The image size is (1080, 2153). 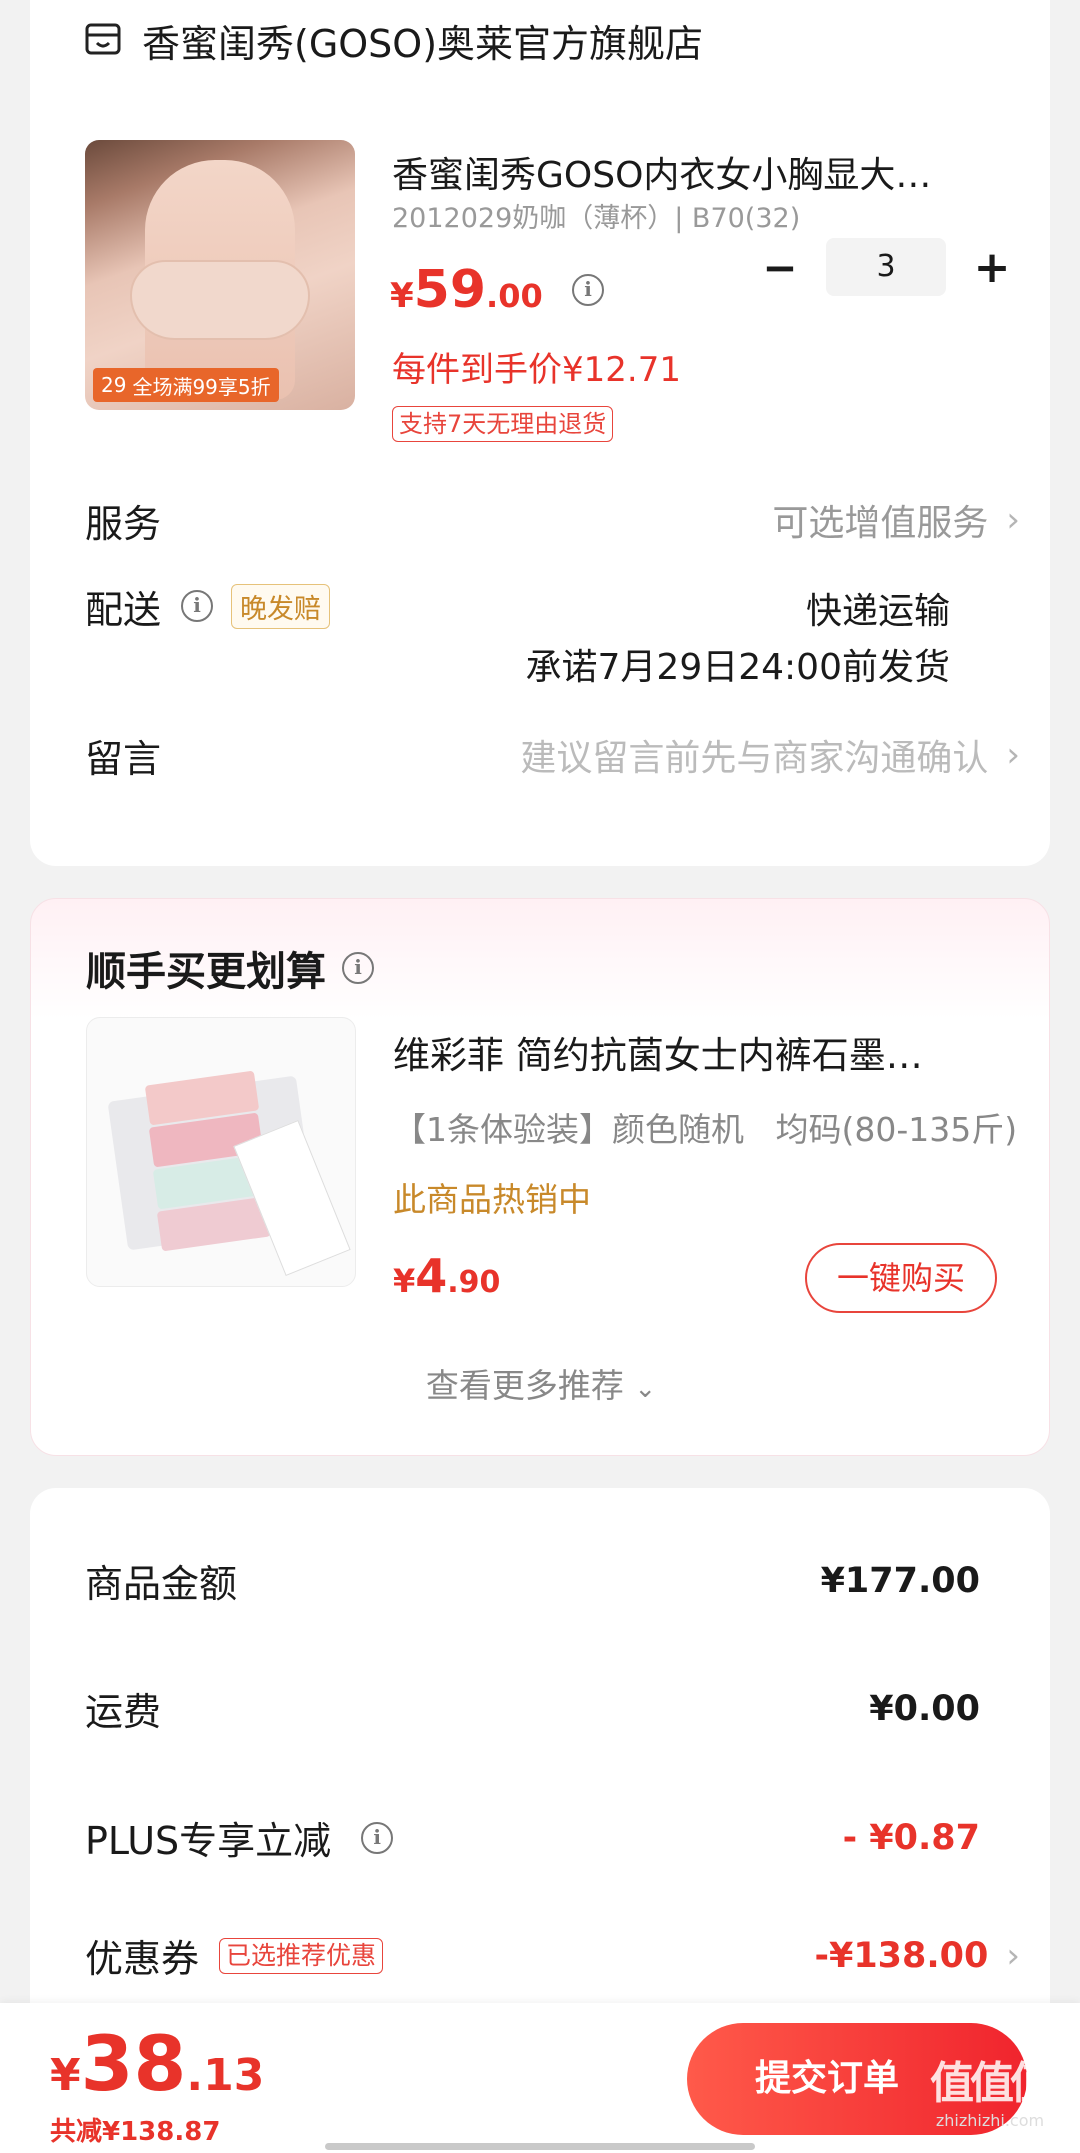 What do you see at coordinates (103, 39) in the screenshot?
I see `store-icon` at bounding box center [103, 39].